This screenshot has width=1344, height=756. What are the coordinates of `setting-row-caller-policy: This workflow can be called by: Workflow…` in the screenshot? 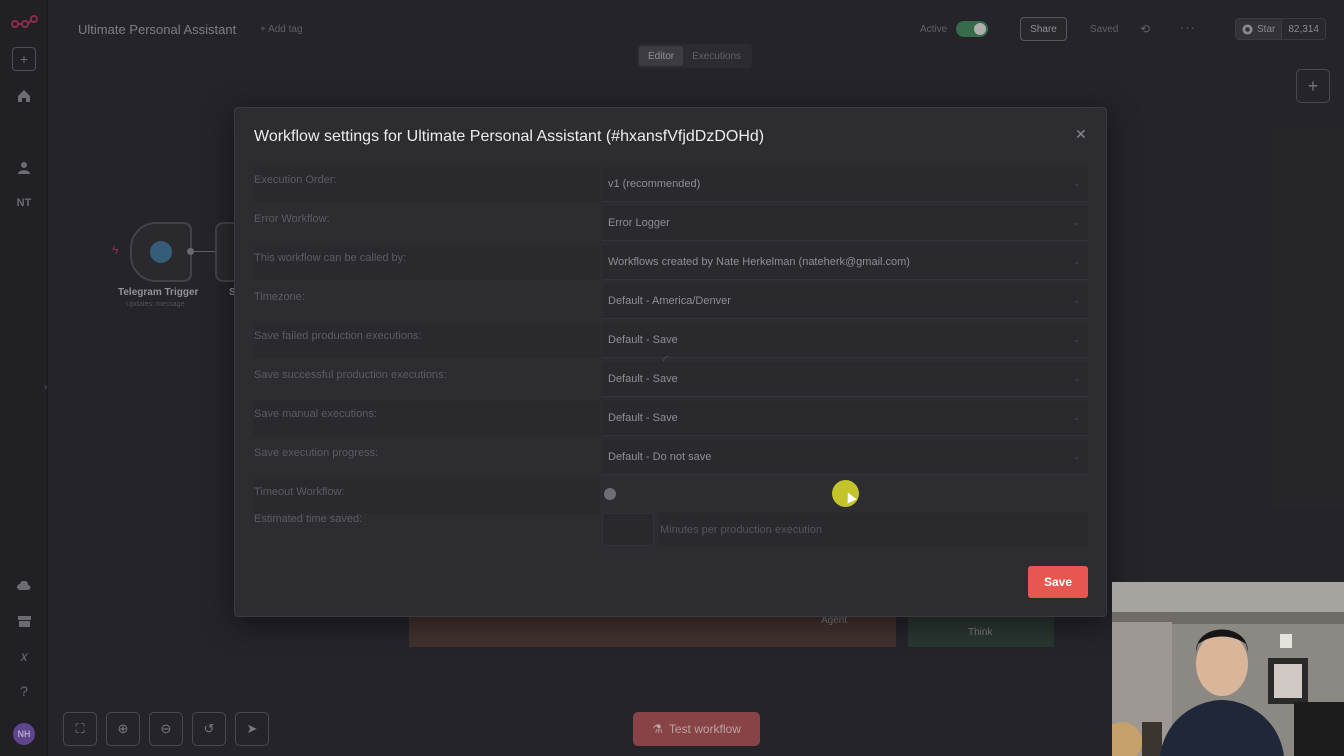 It's located at (671, 262).